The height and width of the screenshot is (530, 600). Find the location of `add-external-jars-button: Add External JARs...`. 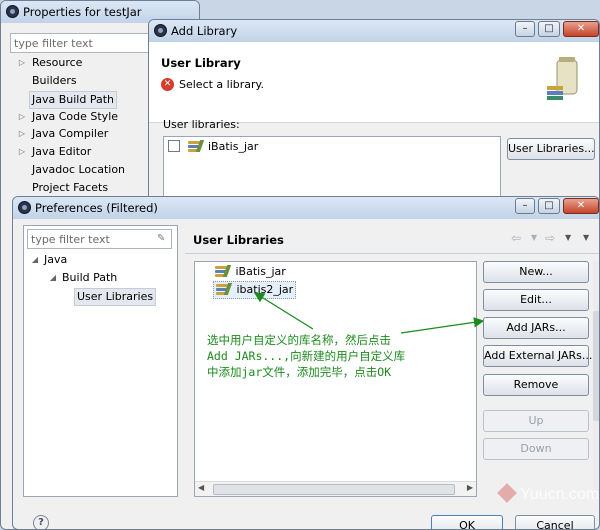

add-external-jars-button: Add External JARs... is located at coordinates (537, 356).